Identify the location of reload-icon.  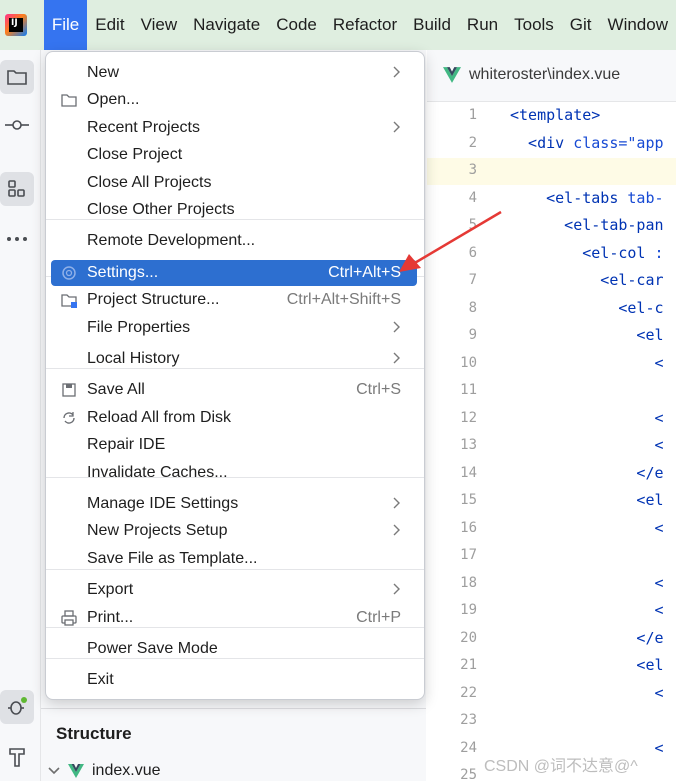
(69, 418).